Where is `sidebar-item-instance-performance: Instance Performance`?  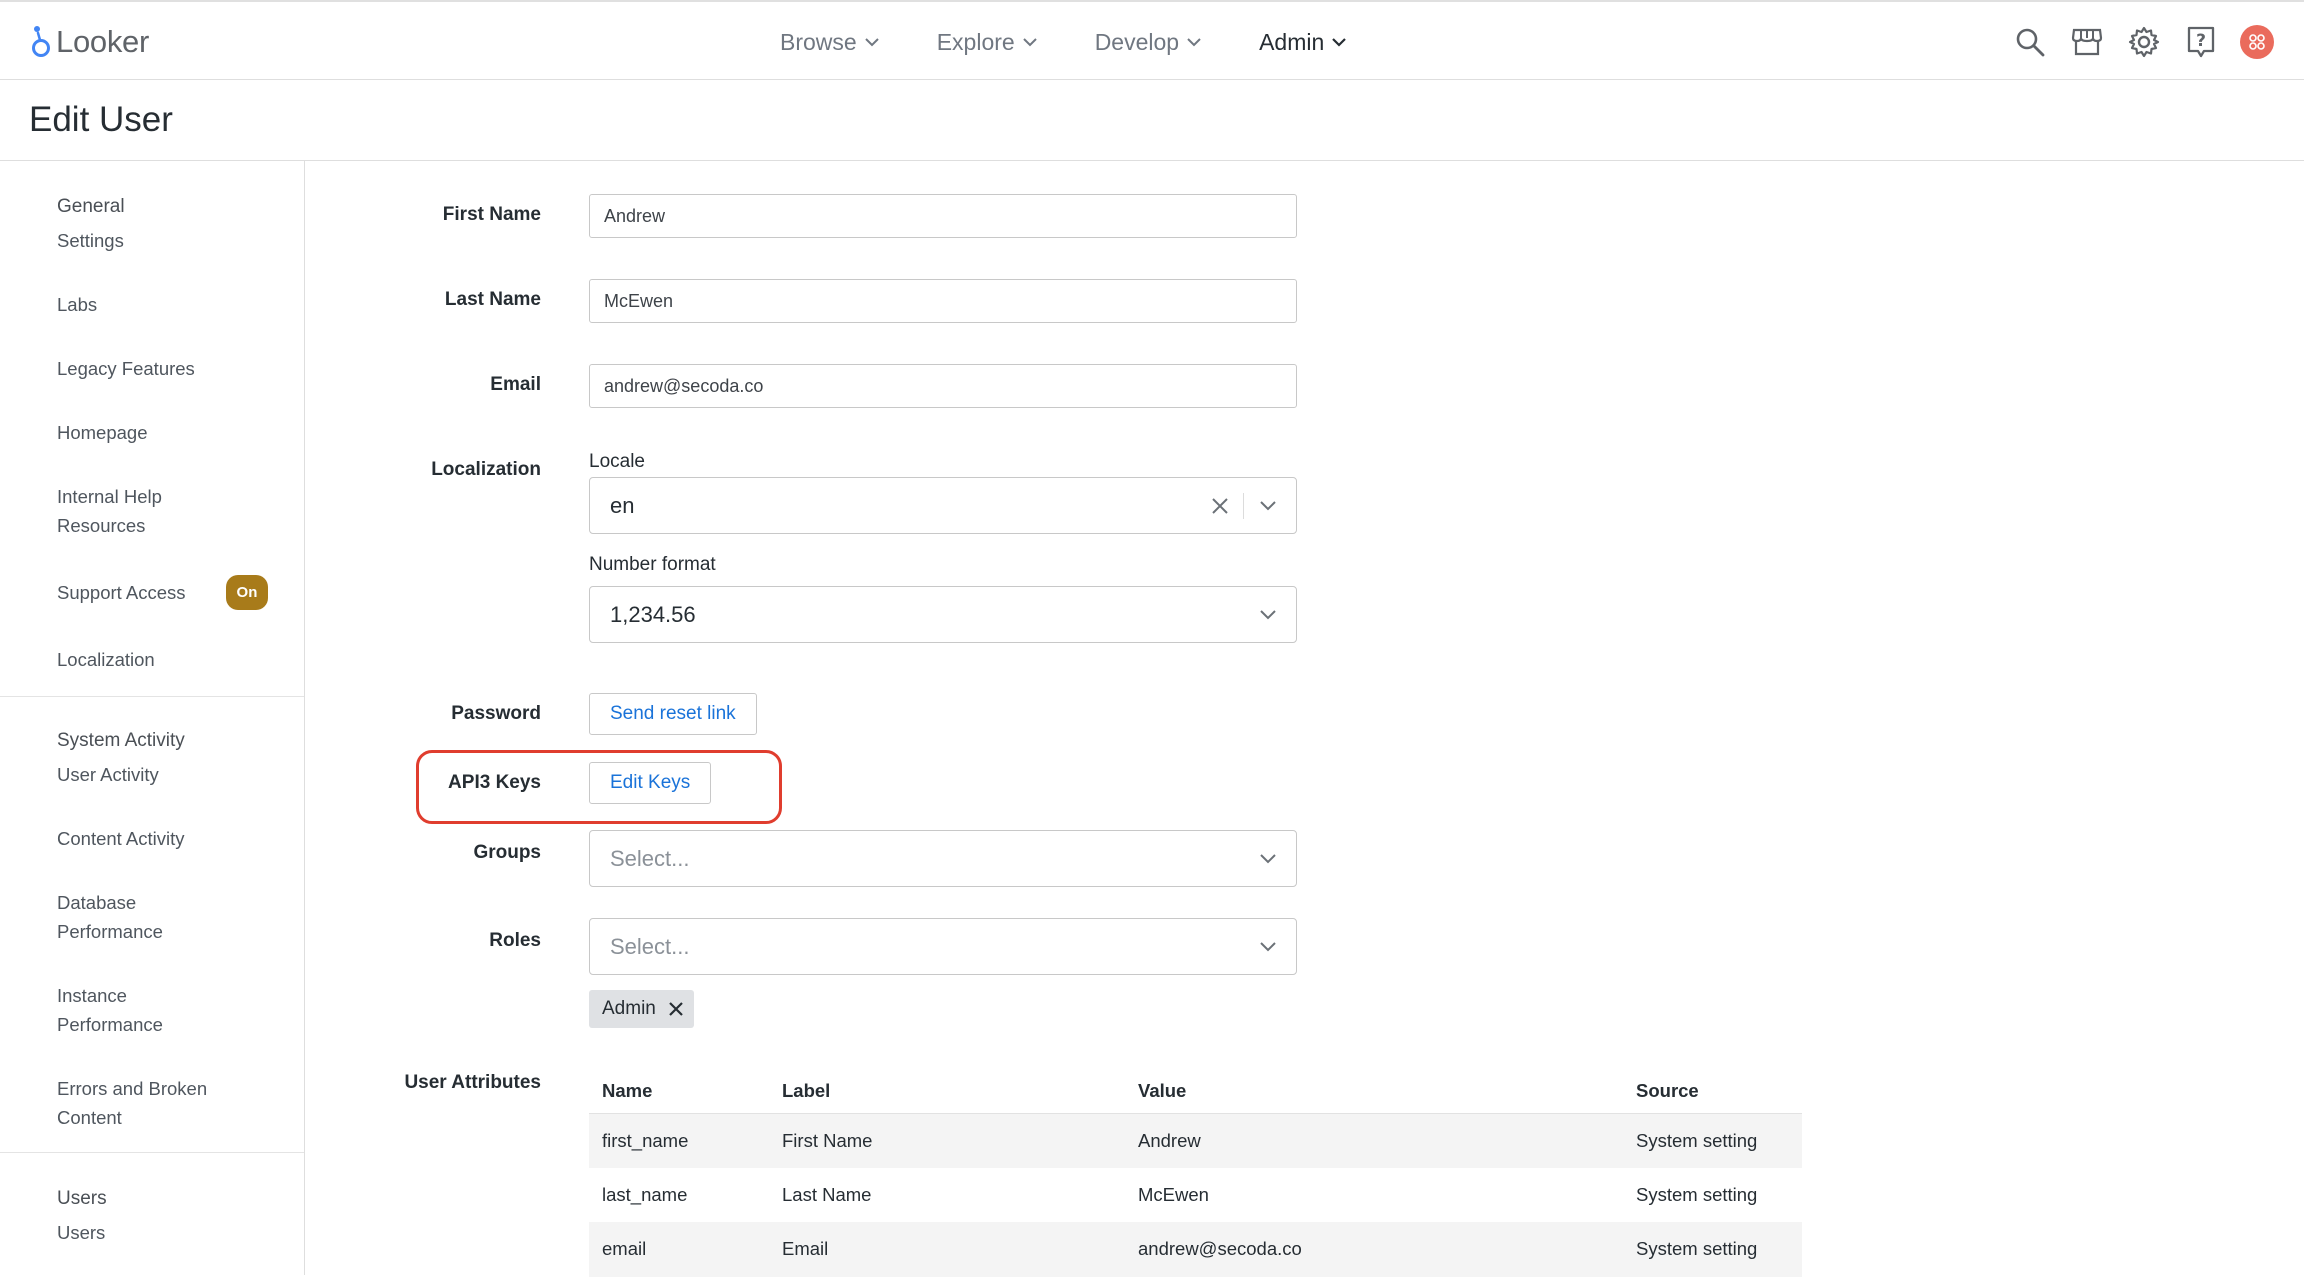
sidebar-item-instance-performance: Instance Performance is located at coordinates (127, 1010).